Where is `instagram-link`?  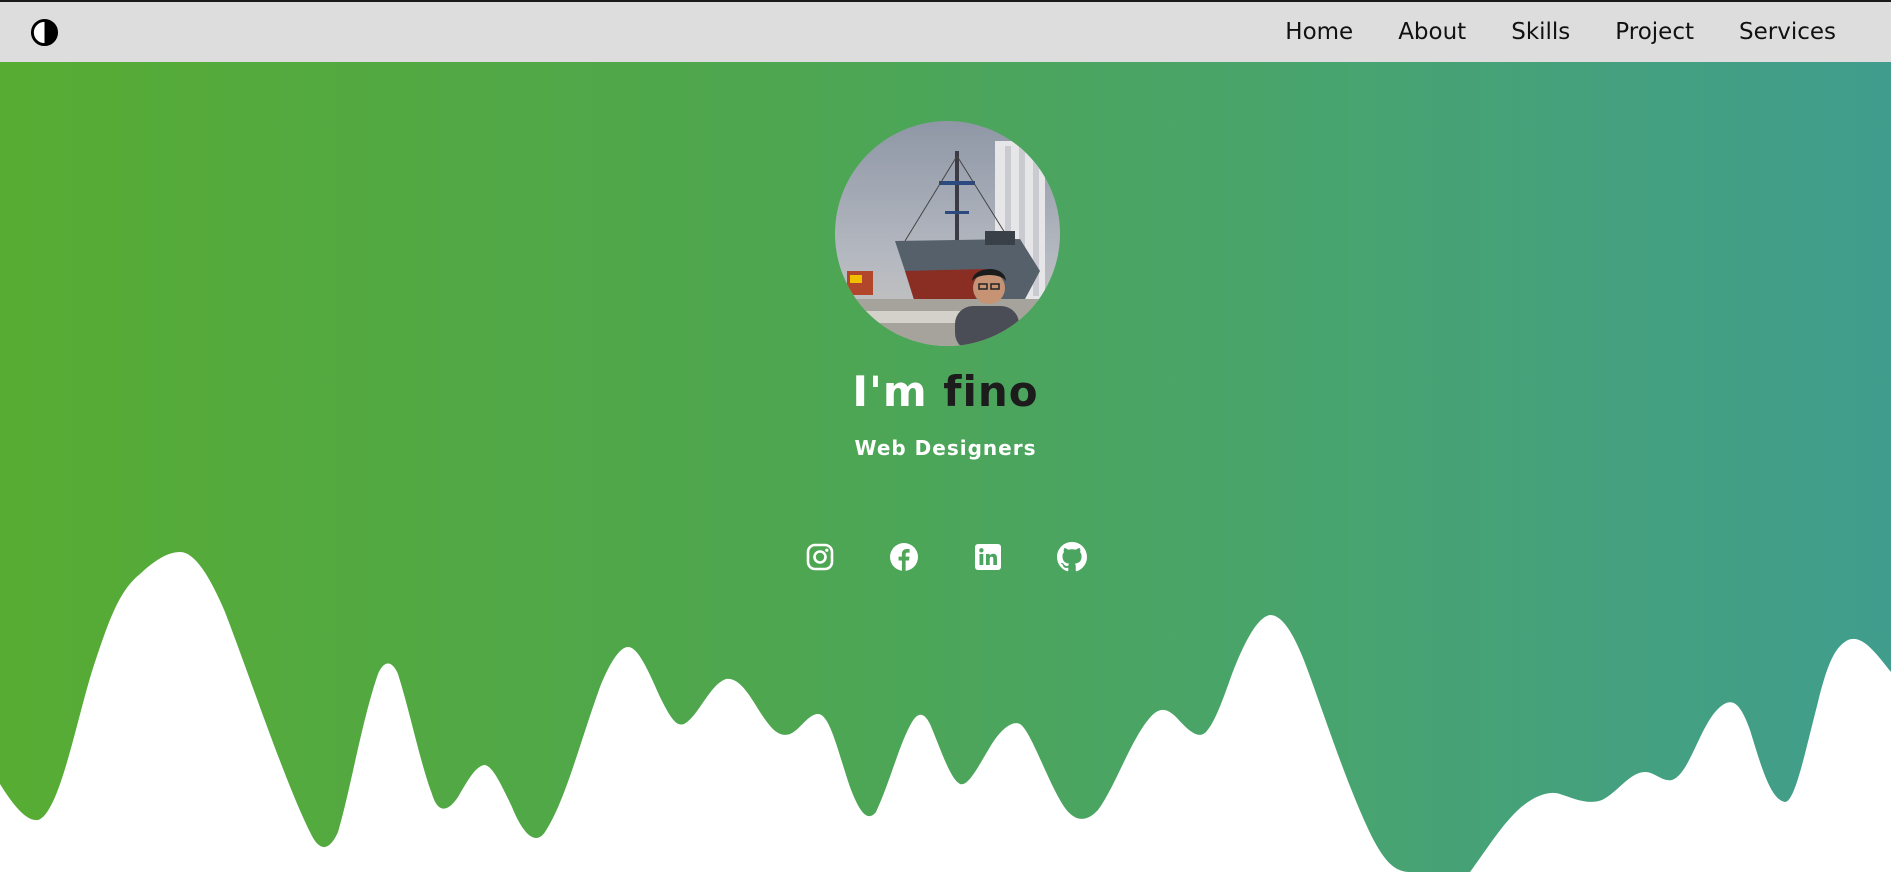
instagram-link is located at coordinates (820, 557).